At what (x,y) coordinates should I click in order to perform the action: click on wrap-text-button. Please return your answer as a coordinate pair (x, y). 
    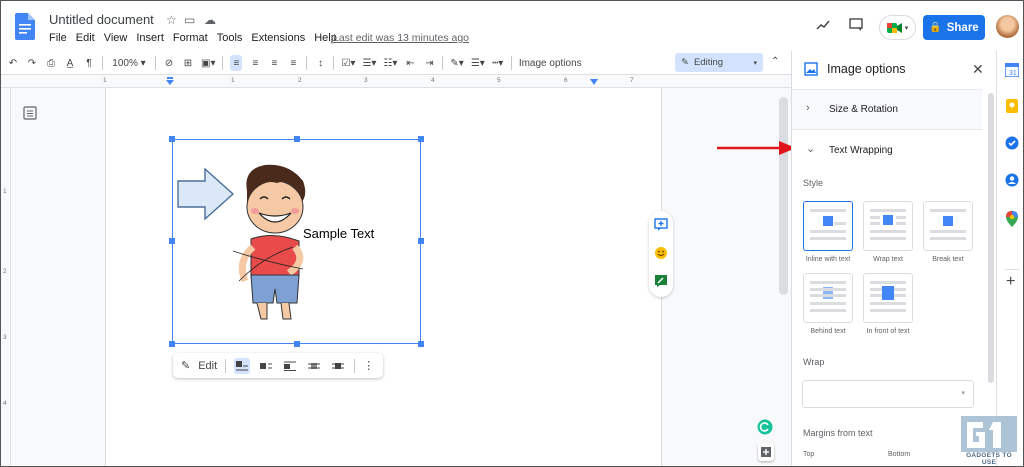
    Looking at the image, I should click on (266, 366).